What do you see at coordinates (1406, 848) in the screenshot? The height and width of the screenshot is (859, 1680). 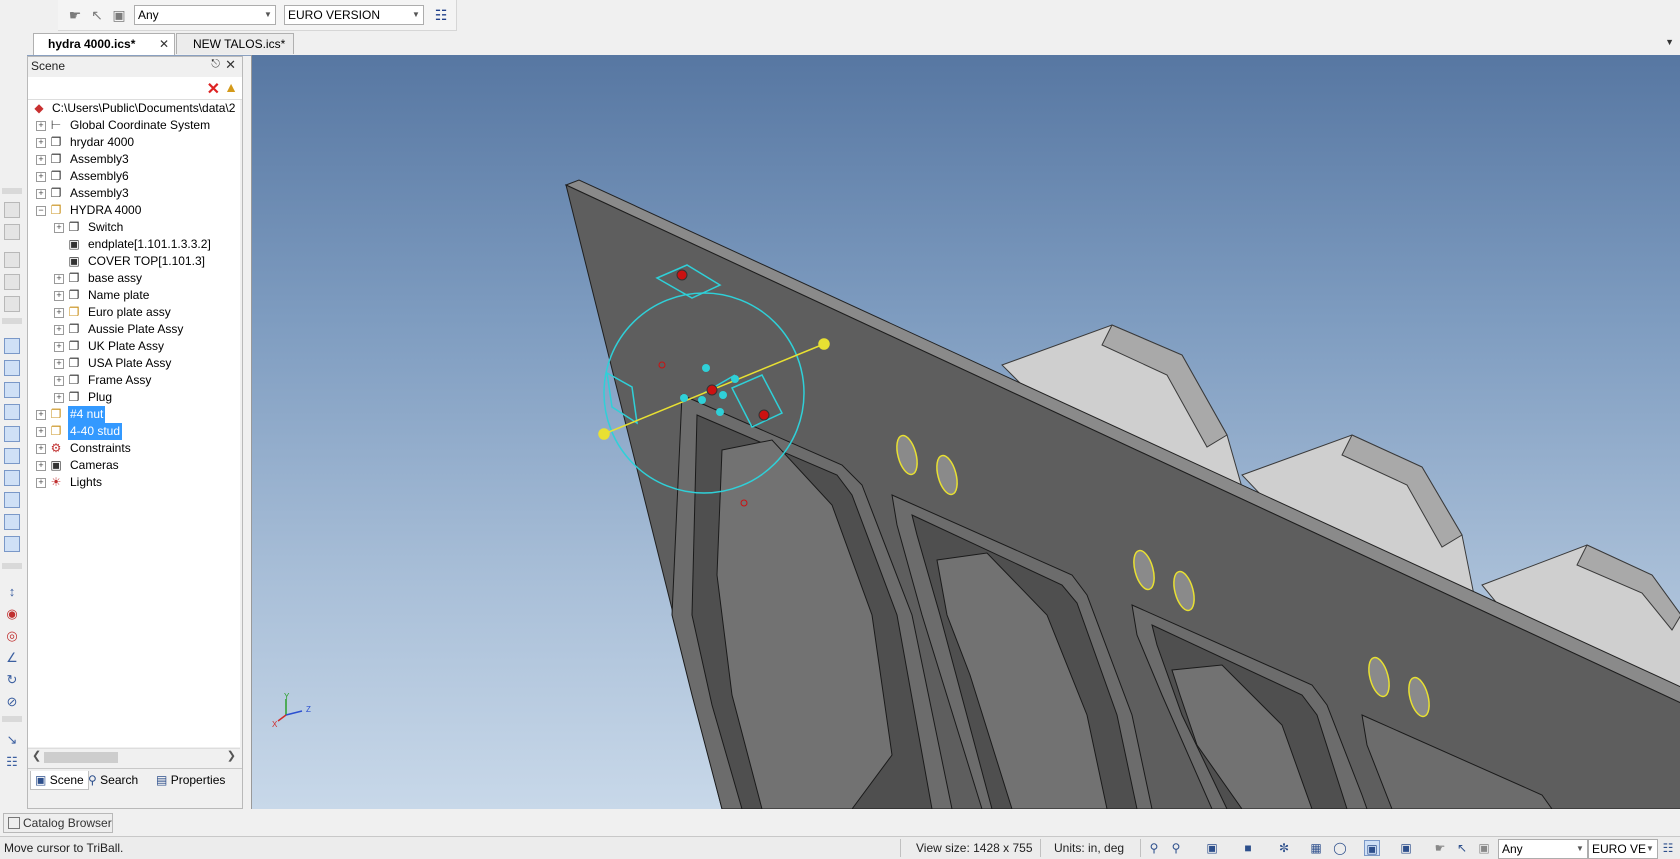 I see `snap-icon: ▣` at bounding box center [1406, 848].